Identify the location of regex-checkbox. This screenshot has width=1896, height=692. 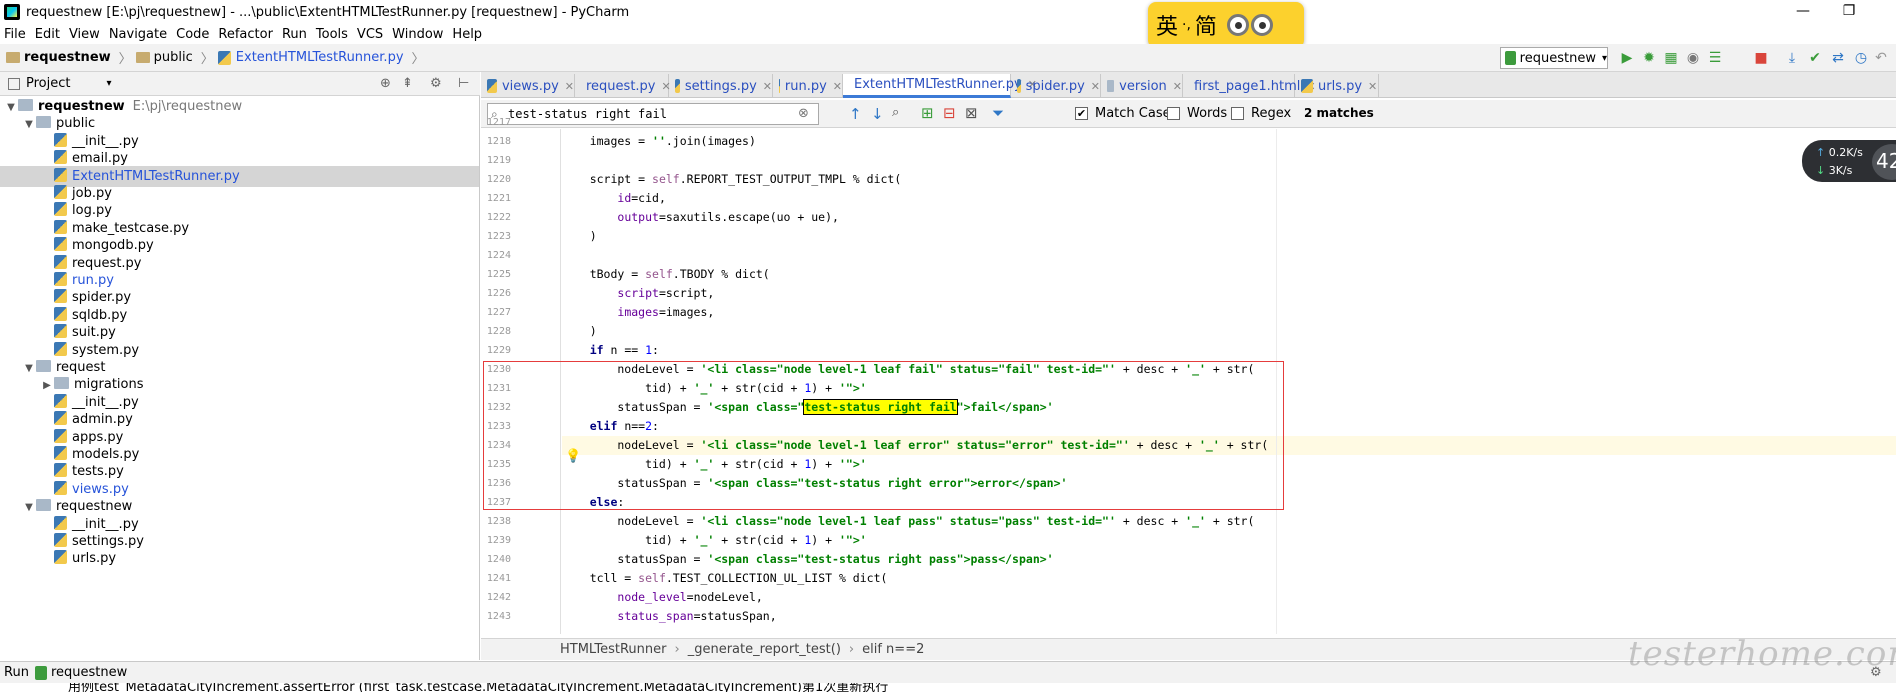
(1237, 113).